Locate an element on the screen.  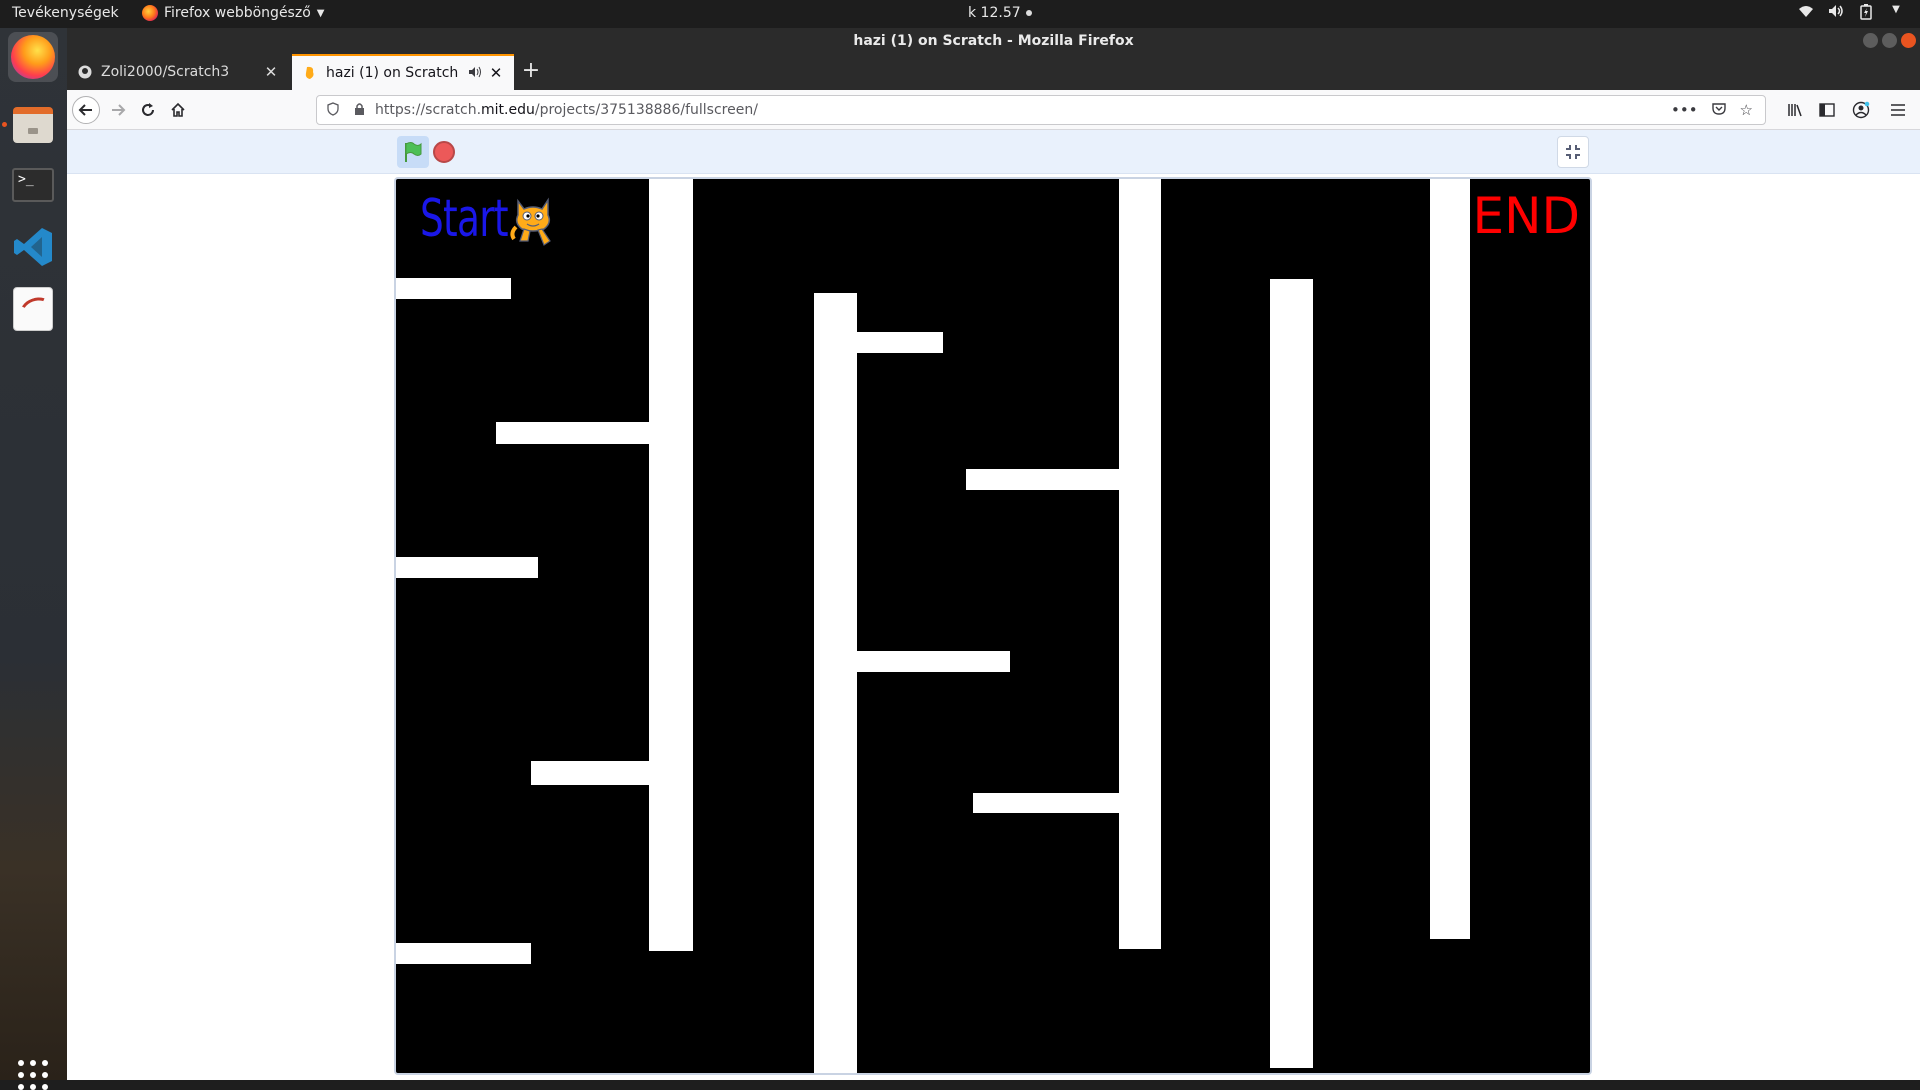
tab-title: hazi (1) on Scratch is located at coordinates (392, 73).